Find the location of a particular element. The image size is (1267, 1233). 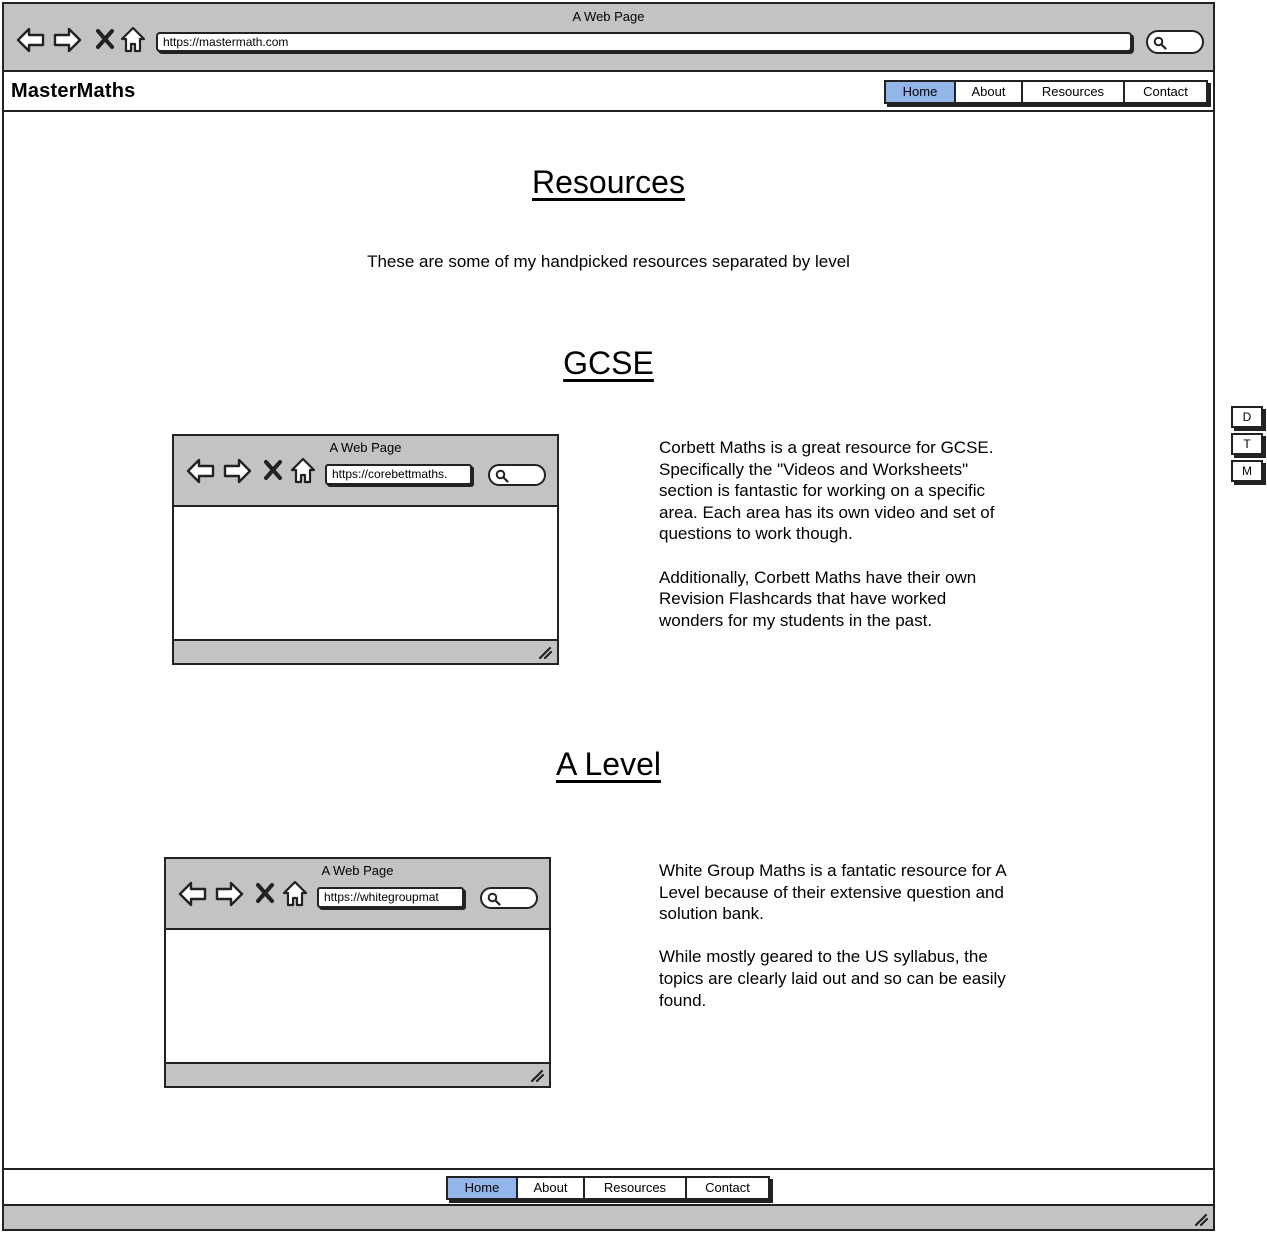

section-heading-gcse: GCSE is located at coordinates (608, 363).